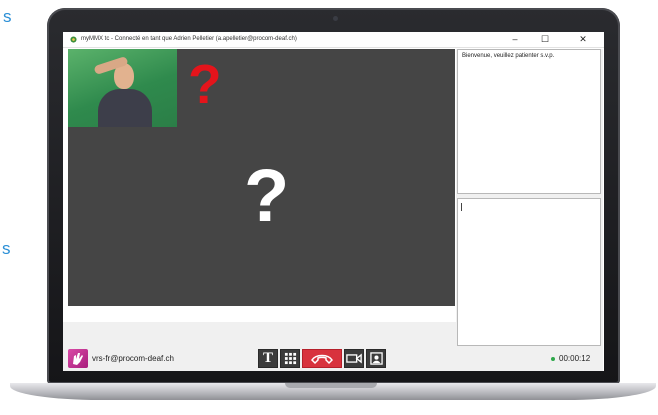  I want to click on text-caret, so click(461, 207).